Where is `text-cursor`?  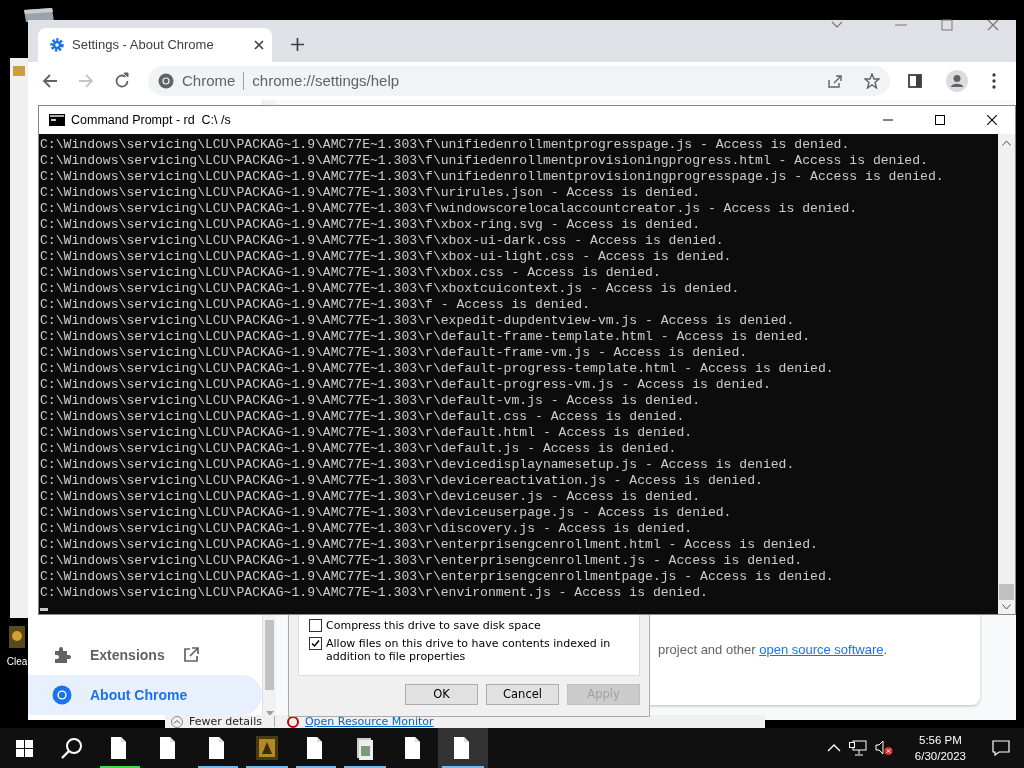 text-cursor is located at coordinates (44, 609).